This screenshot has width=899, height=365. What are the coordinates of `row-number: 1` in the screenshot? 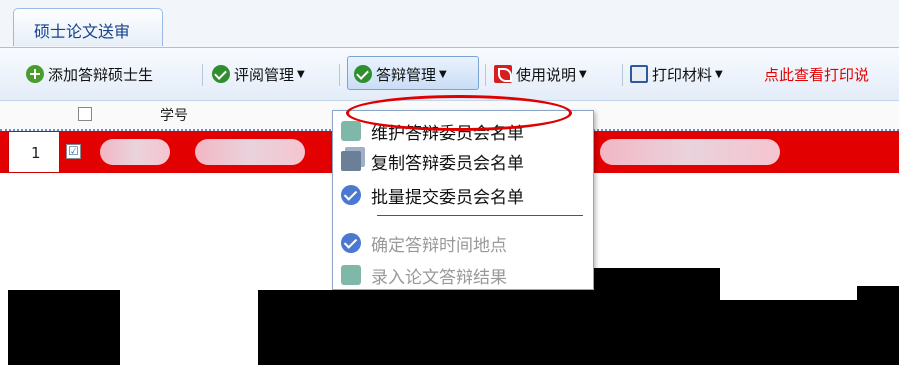 It's located at (36, 153).